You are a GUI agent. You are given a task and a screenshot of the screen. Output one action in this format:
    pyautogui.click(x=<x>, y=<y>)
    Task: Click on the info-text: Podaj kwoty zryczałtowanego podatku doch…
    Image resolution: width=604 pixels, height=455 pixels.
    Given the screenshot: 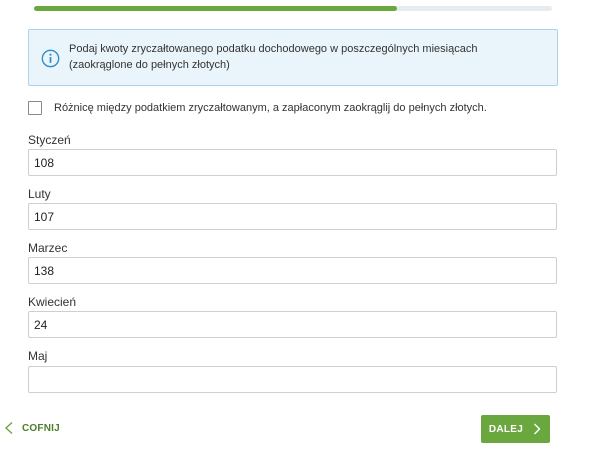 What is the action you would take?
    pyautogui.click(x=309, y=57)
    